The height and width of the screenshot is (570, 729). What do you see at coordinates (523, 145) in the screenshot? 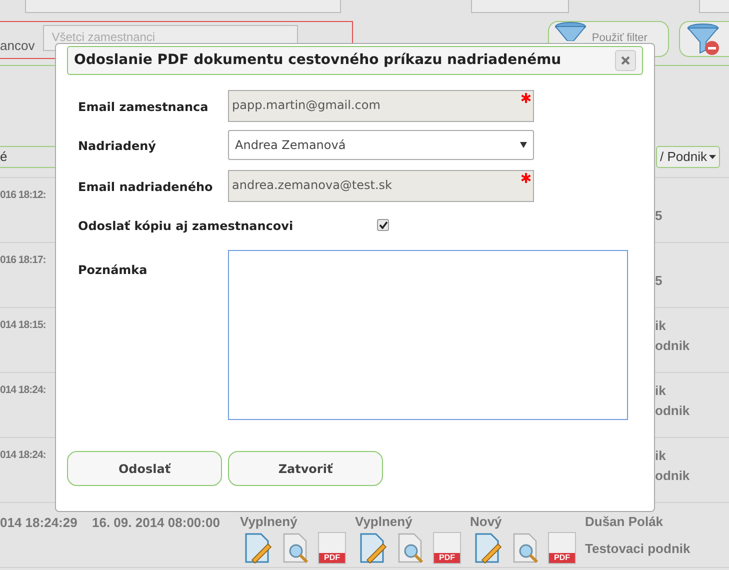
I see `dropdown-arrow-icon` at bounding box center [523, 145].